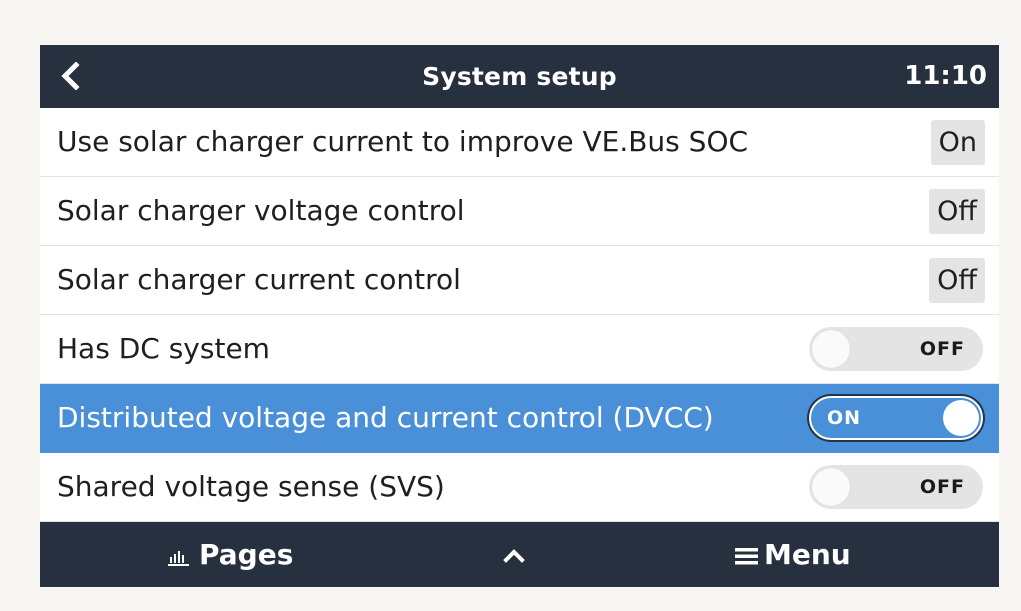 The height and width of the screenshot is (611, 1021). Describe the element at coordinates (519, 211) in the screenshot. I see `setting-row-solar-voltage-control: Solar charger voltage control Off` at that location.